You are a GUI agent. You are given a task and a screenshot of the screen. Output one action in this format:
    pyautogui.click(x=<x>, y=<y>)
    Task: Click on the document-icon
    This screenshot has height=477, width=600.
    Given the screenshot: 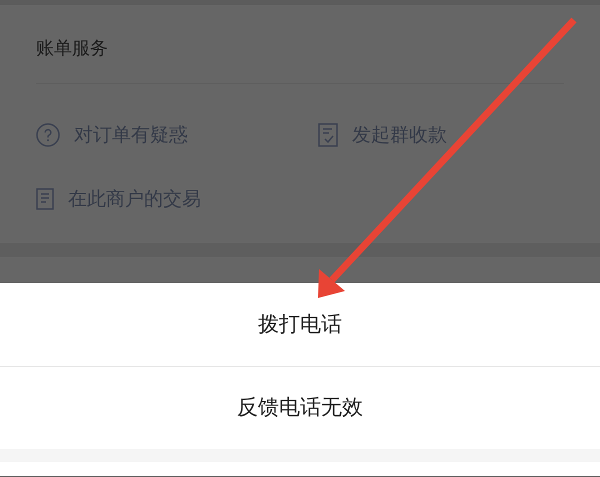 What is the action you would take?
    pyautogui.click(x=45, y=199)
    